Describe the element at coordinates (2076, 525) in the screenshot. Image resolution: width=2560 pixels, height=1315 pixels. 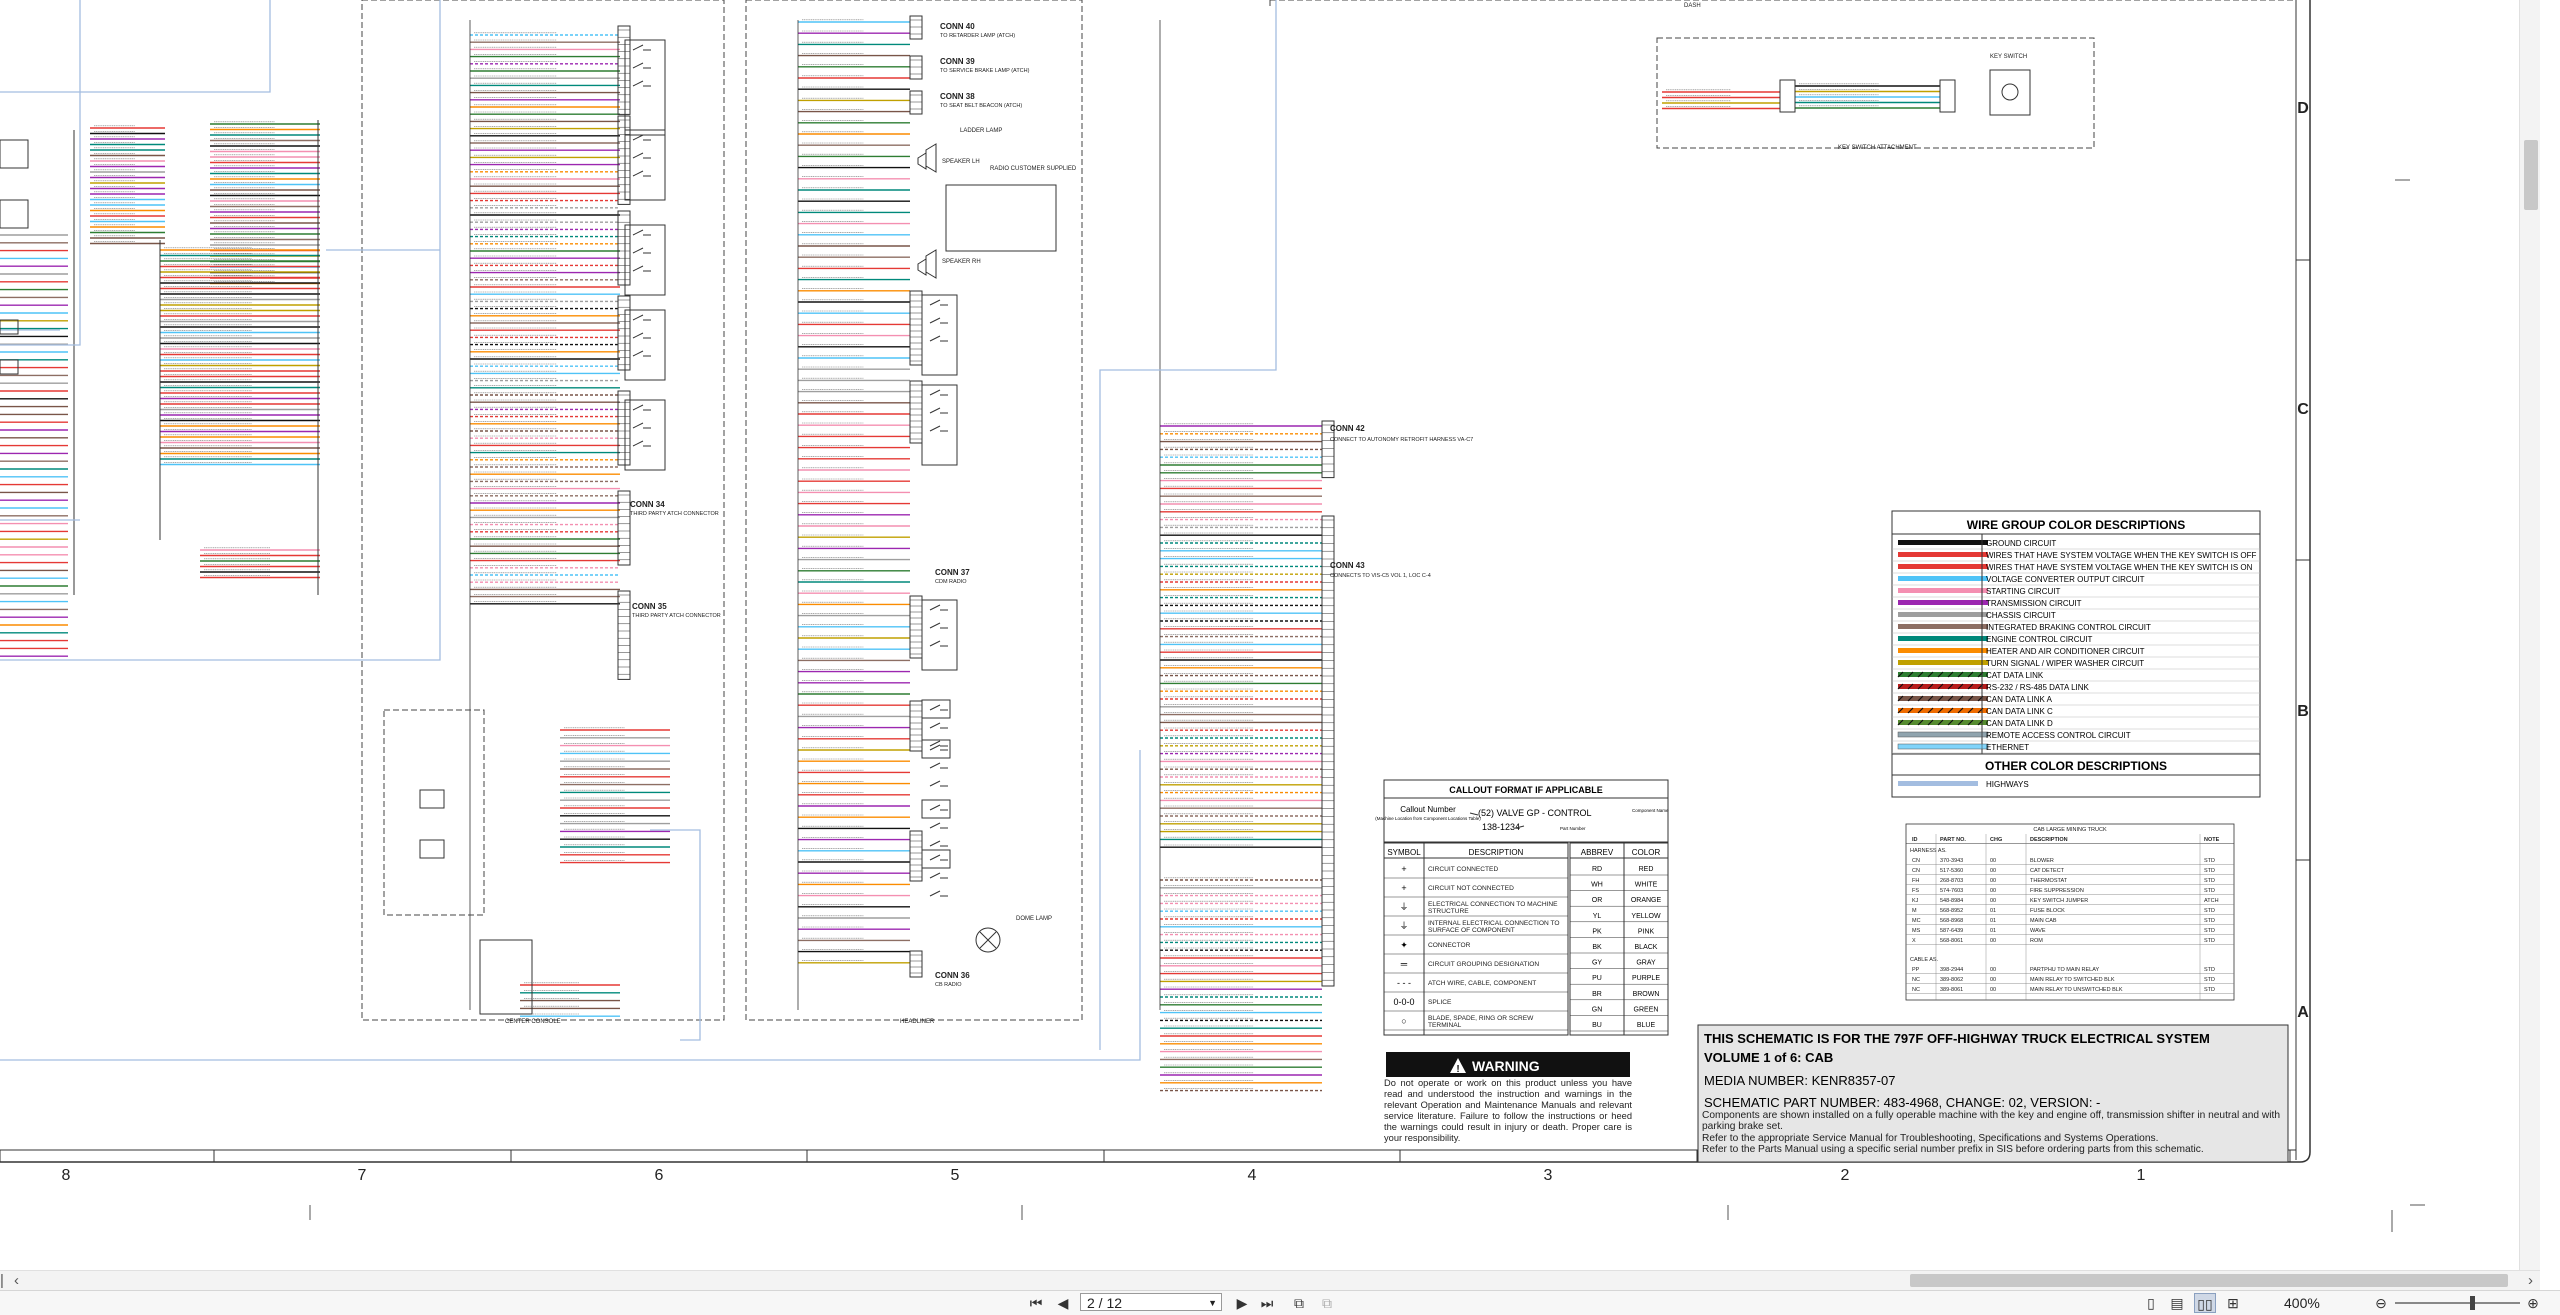
I see `wire-group-title: WIRE GROUP COLOR DESCRIPTIONS` at that location.